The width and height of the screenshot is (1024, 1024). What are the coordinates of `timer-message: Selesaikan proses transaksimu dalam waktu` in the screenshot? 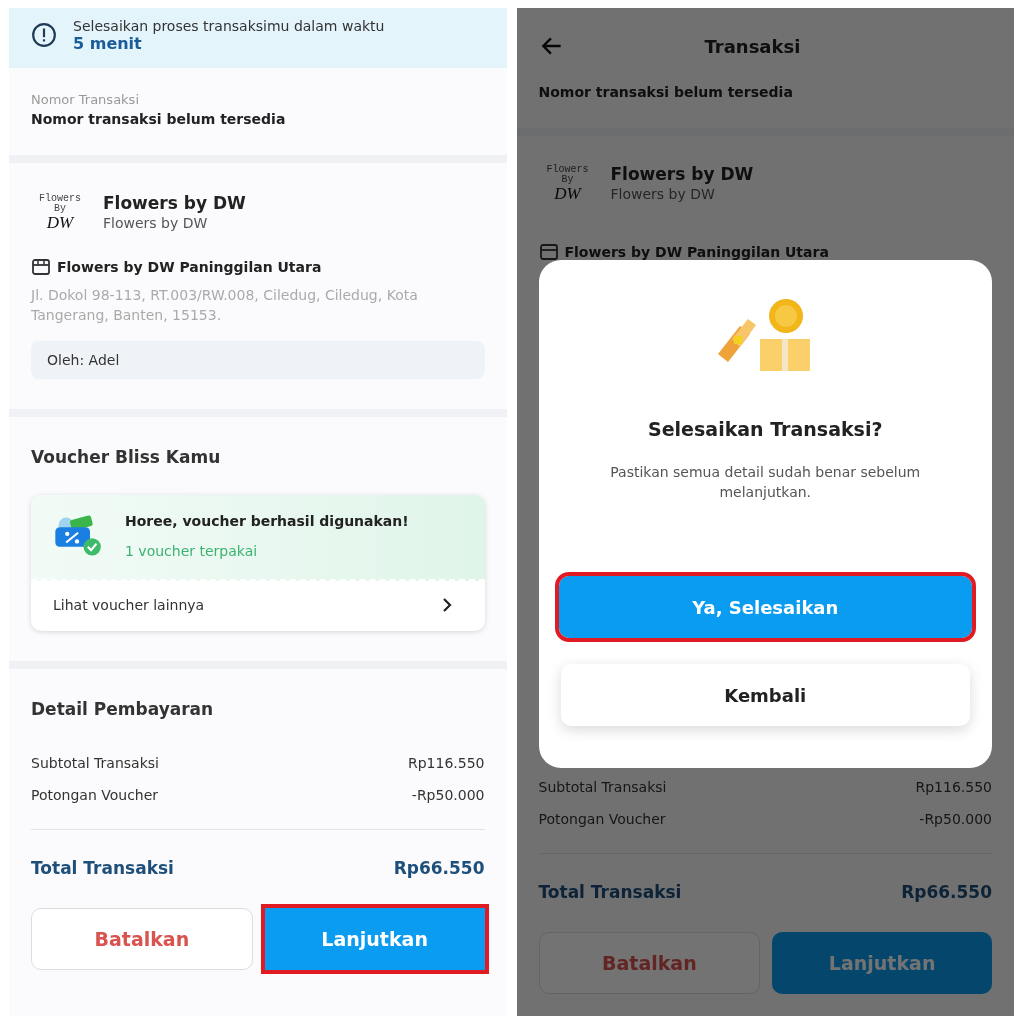 It's located at (229, 25).